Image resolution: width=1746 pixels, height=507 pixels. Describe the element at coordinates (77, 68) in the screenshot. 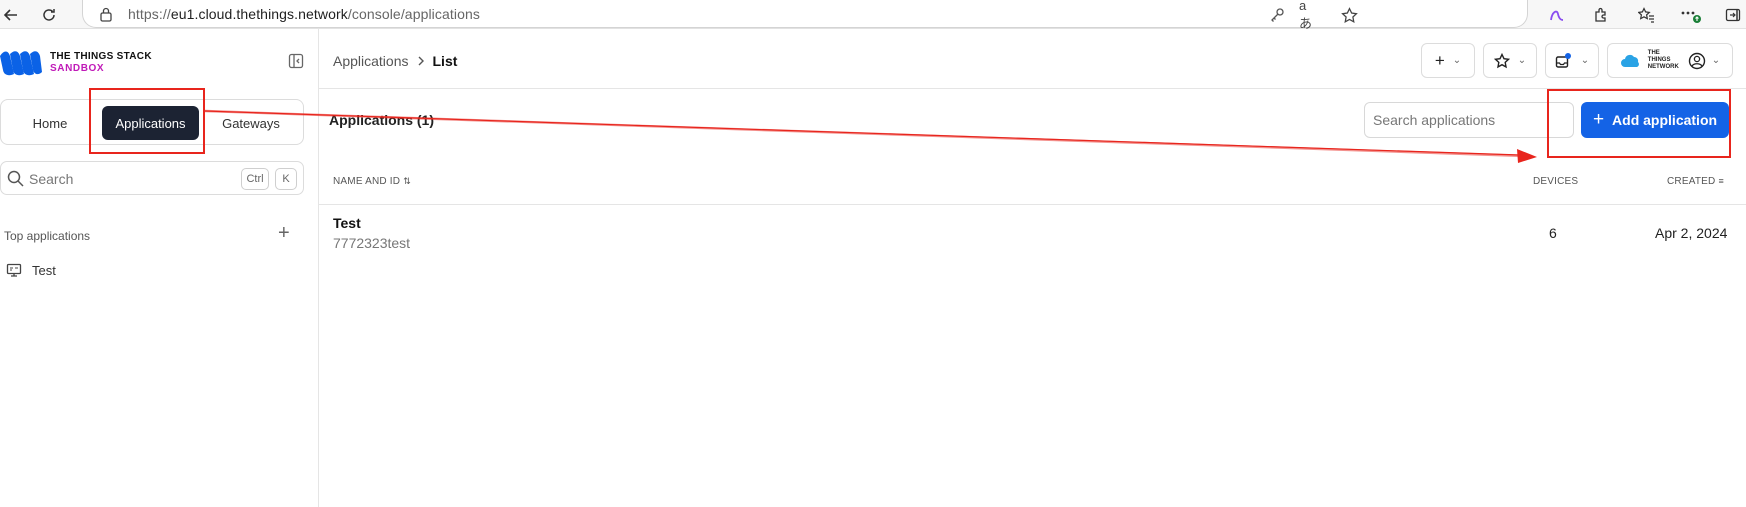

I see `brand-subtitle: SANDBOX` at that location.